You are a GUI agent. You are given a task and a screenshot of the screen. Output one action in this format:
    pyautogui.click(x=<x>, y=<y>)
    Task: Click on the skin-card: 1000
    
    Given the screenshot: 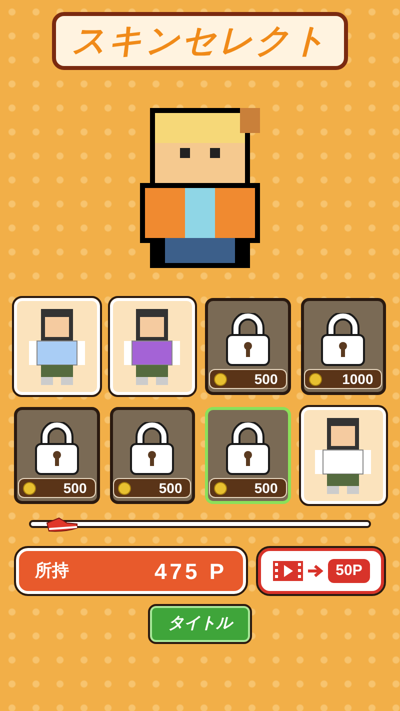 What is the action you would take?
    pyautogui.click(x=343, y=346)
    